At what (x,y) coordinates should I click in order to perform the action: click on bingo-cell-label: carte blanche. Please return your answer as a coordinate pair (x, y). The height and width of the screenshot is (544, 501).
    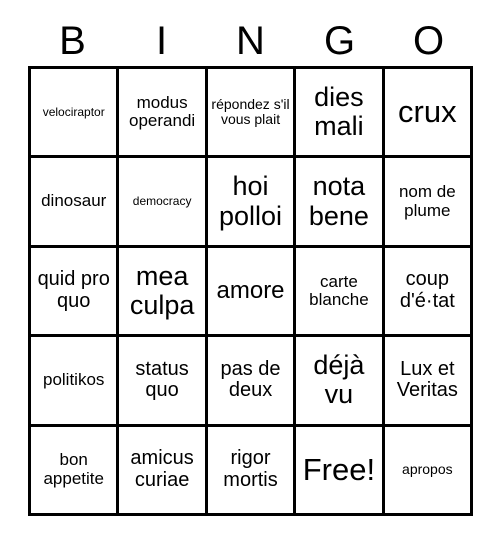
    Looking at the image, I should click on (339, 290).